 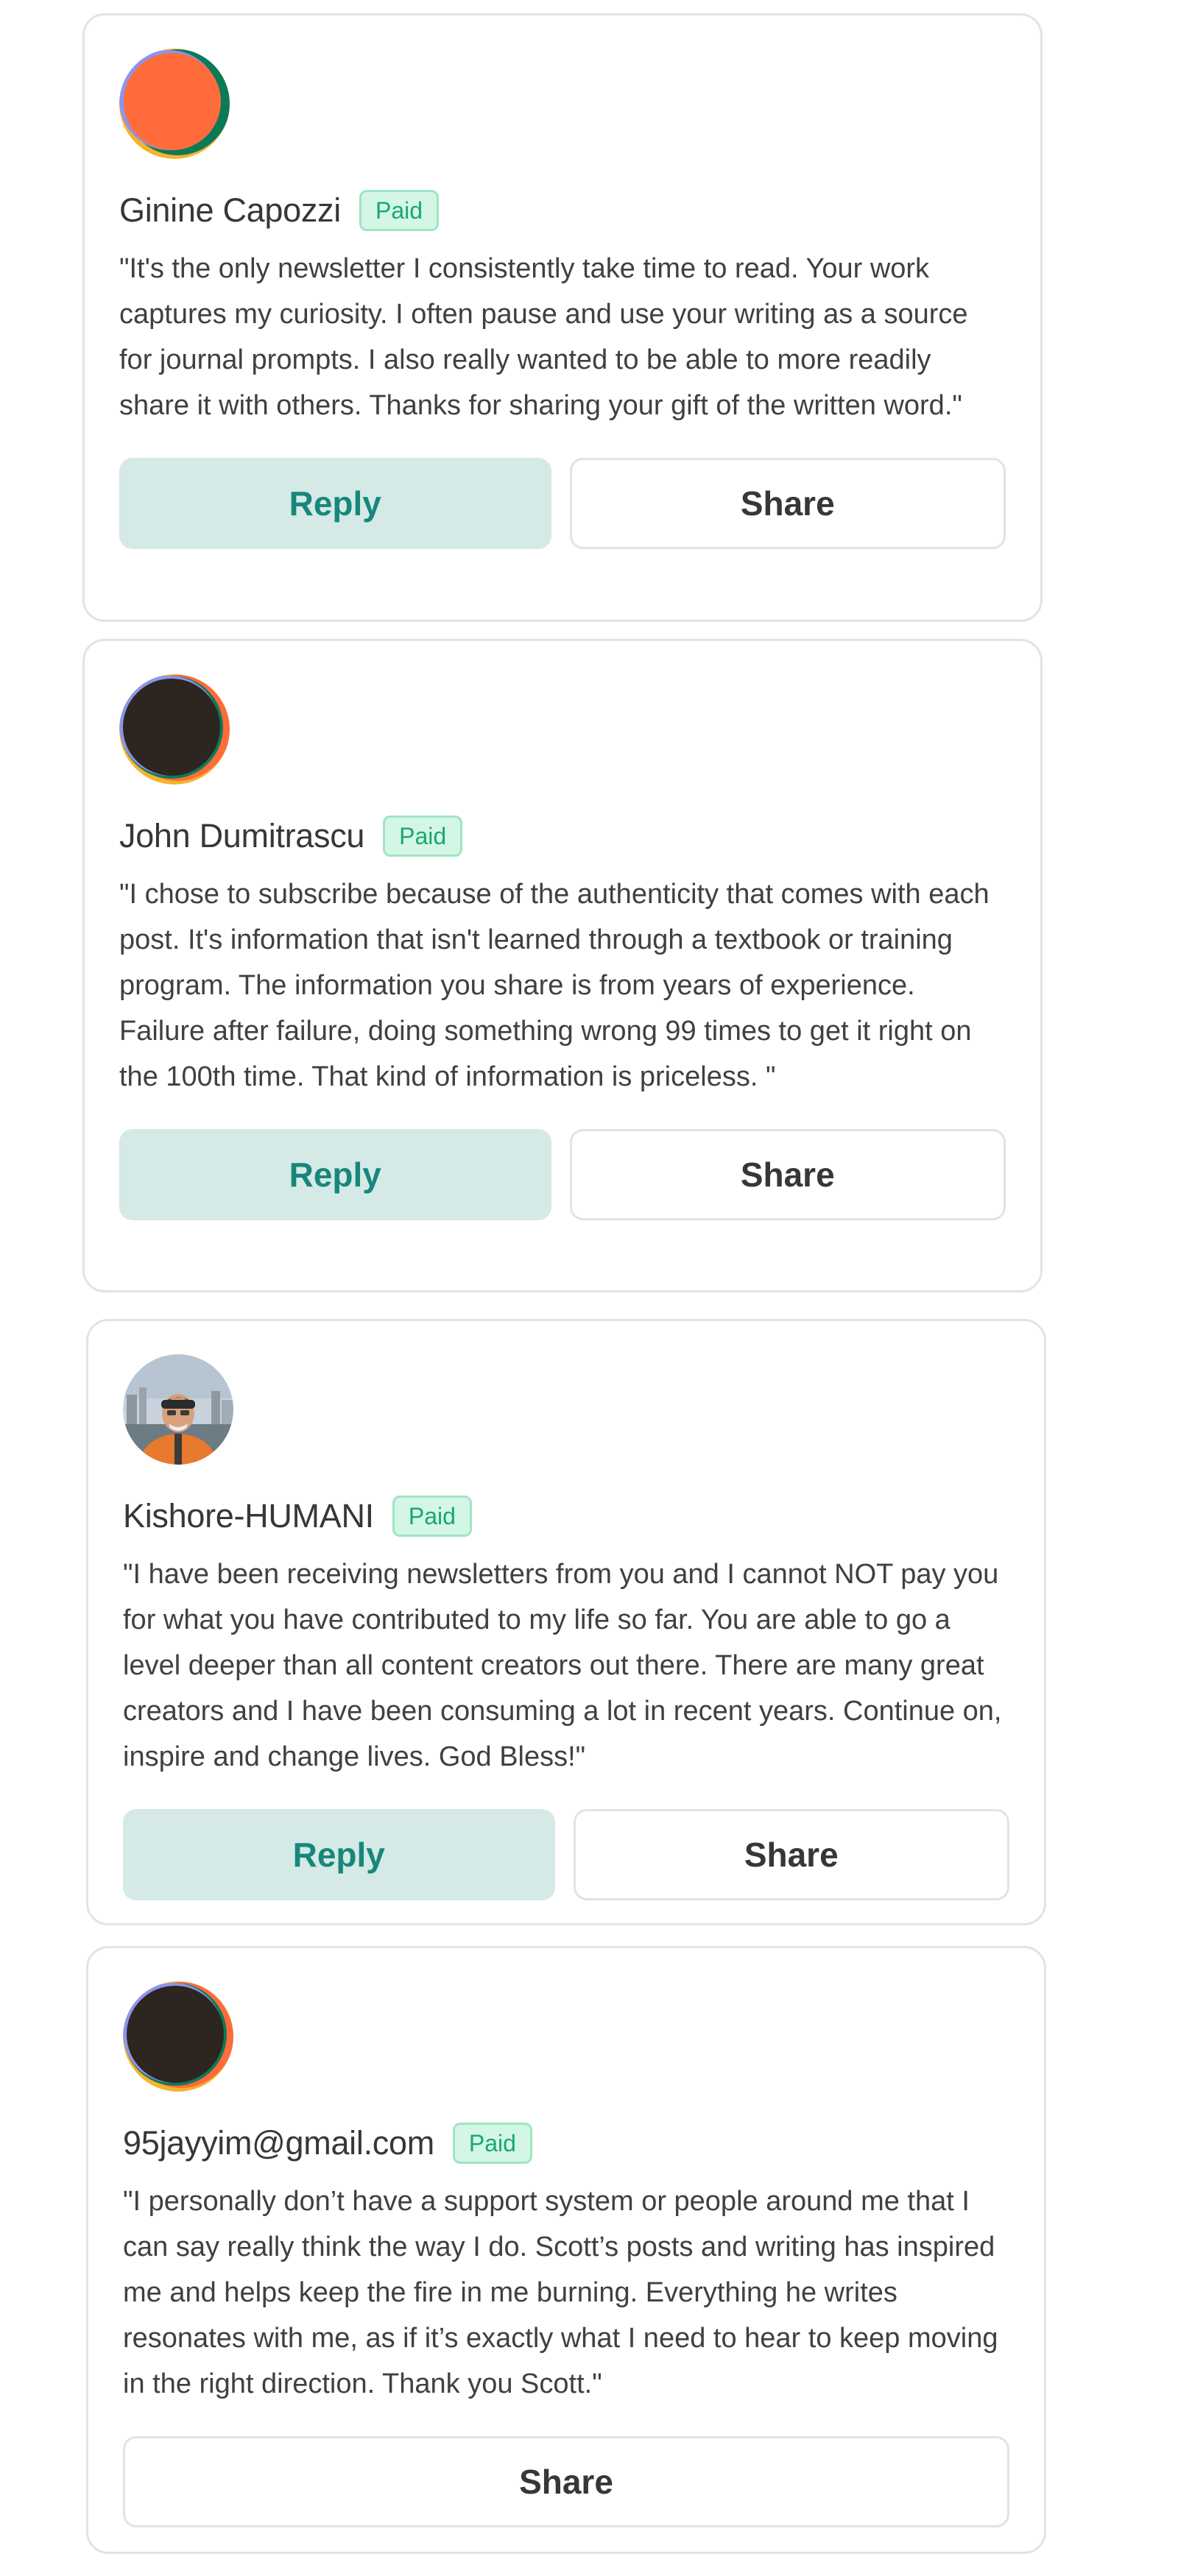 I want to click on commenter-name: Ginine Capozzi, so click(x=230, y=210).